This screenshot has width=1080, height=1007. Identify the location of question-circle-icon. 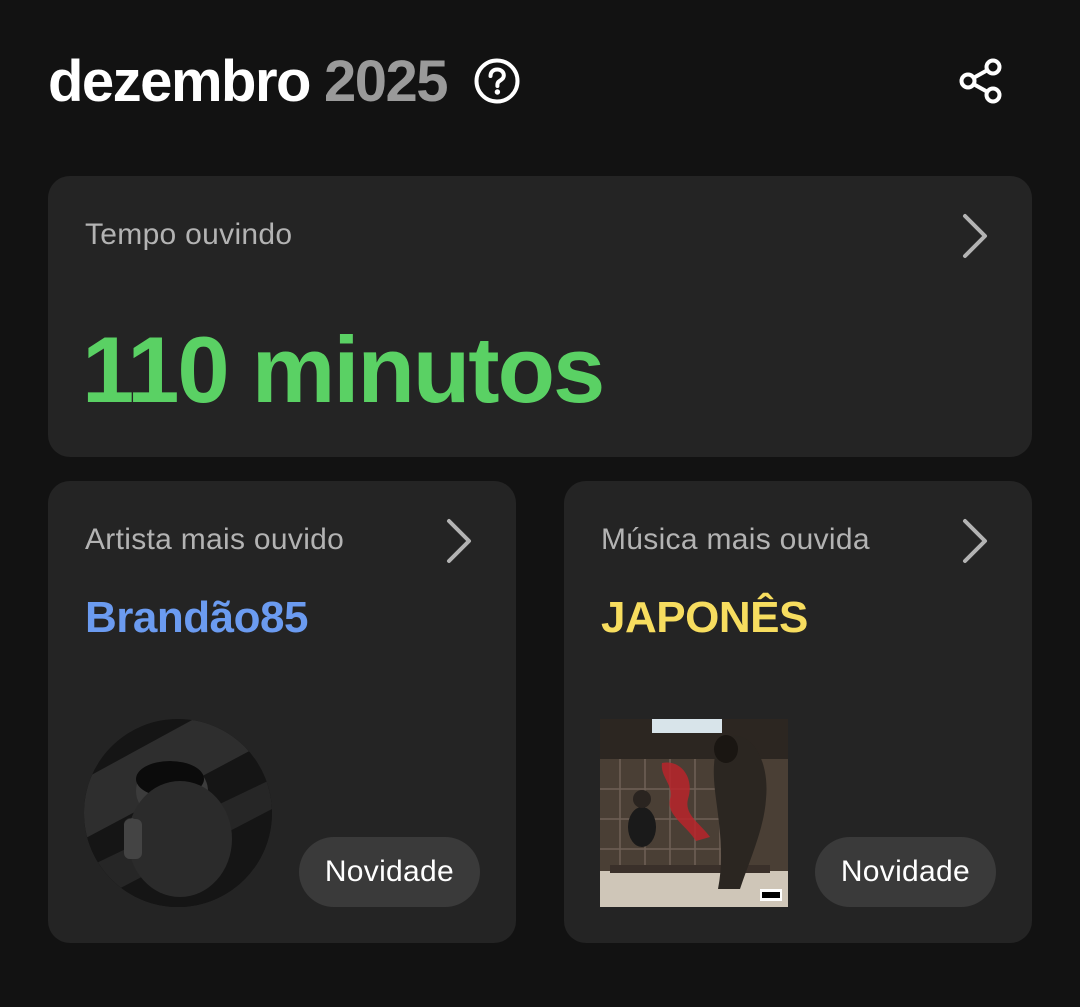
(497, 81).